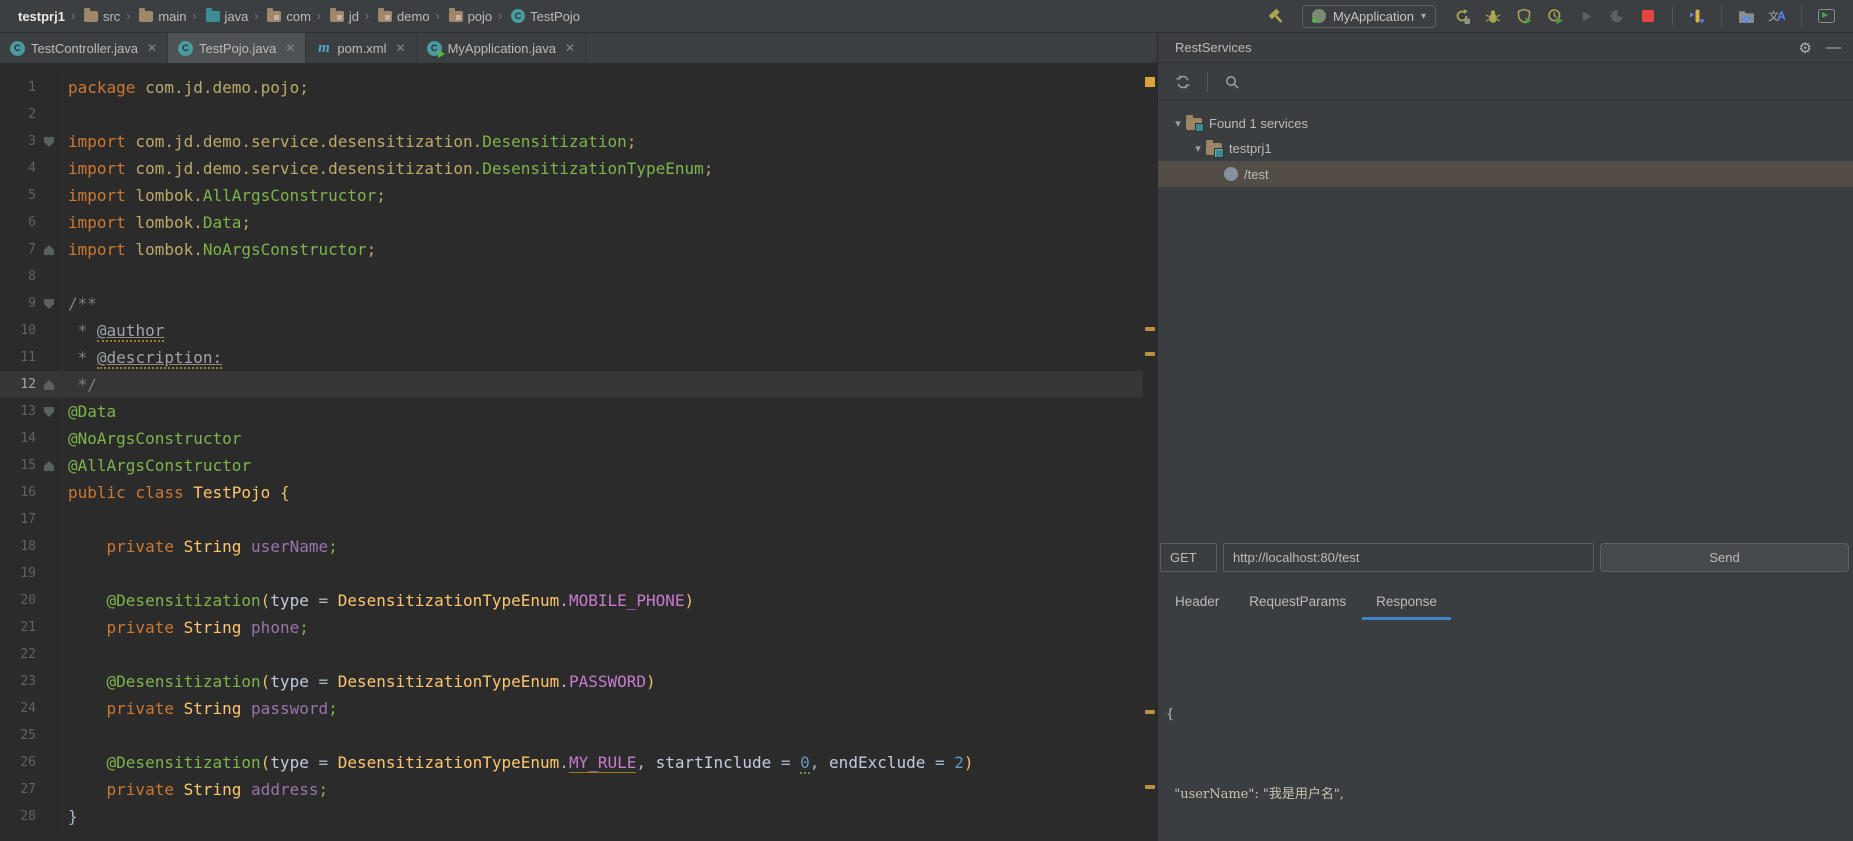  What do you see at coordinates (1406, 606) in the screenshot?
I see `response-tab: Response` at bounding box center [1406, 606].